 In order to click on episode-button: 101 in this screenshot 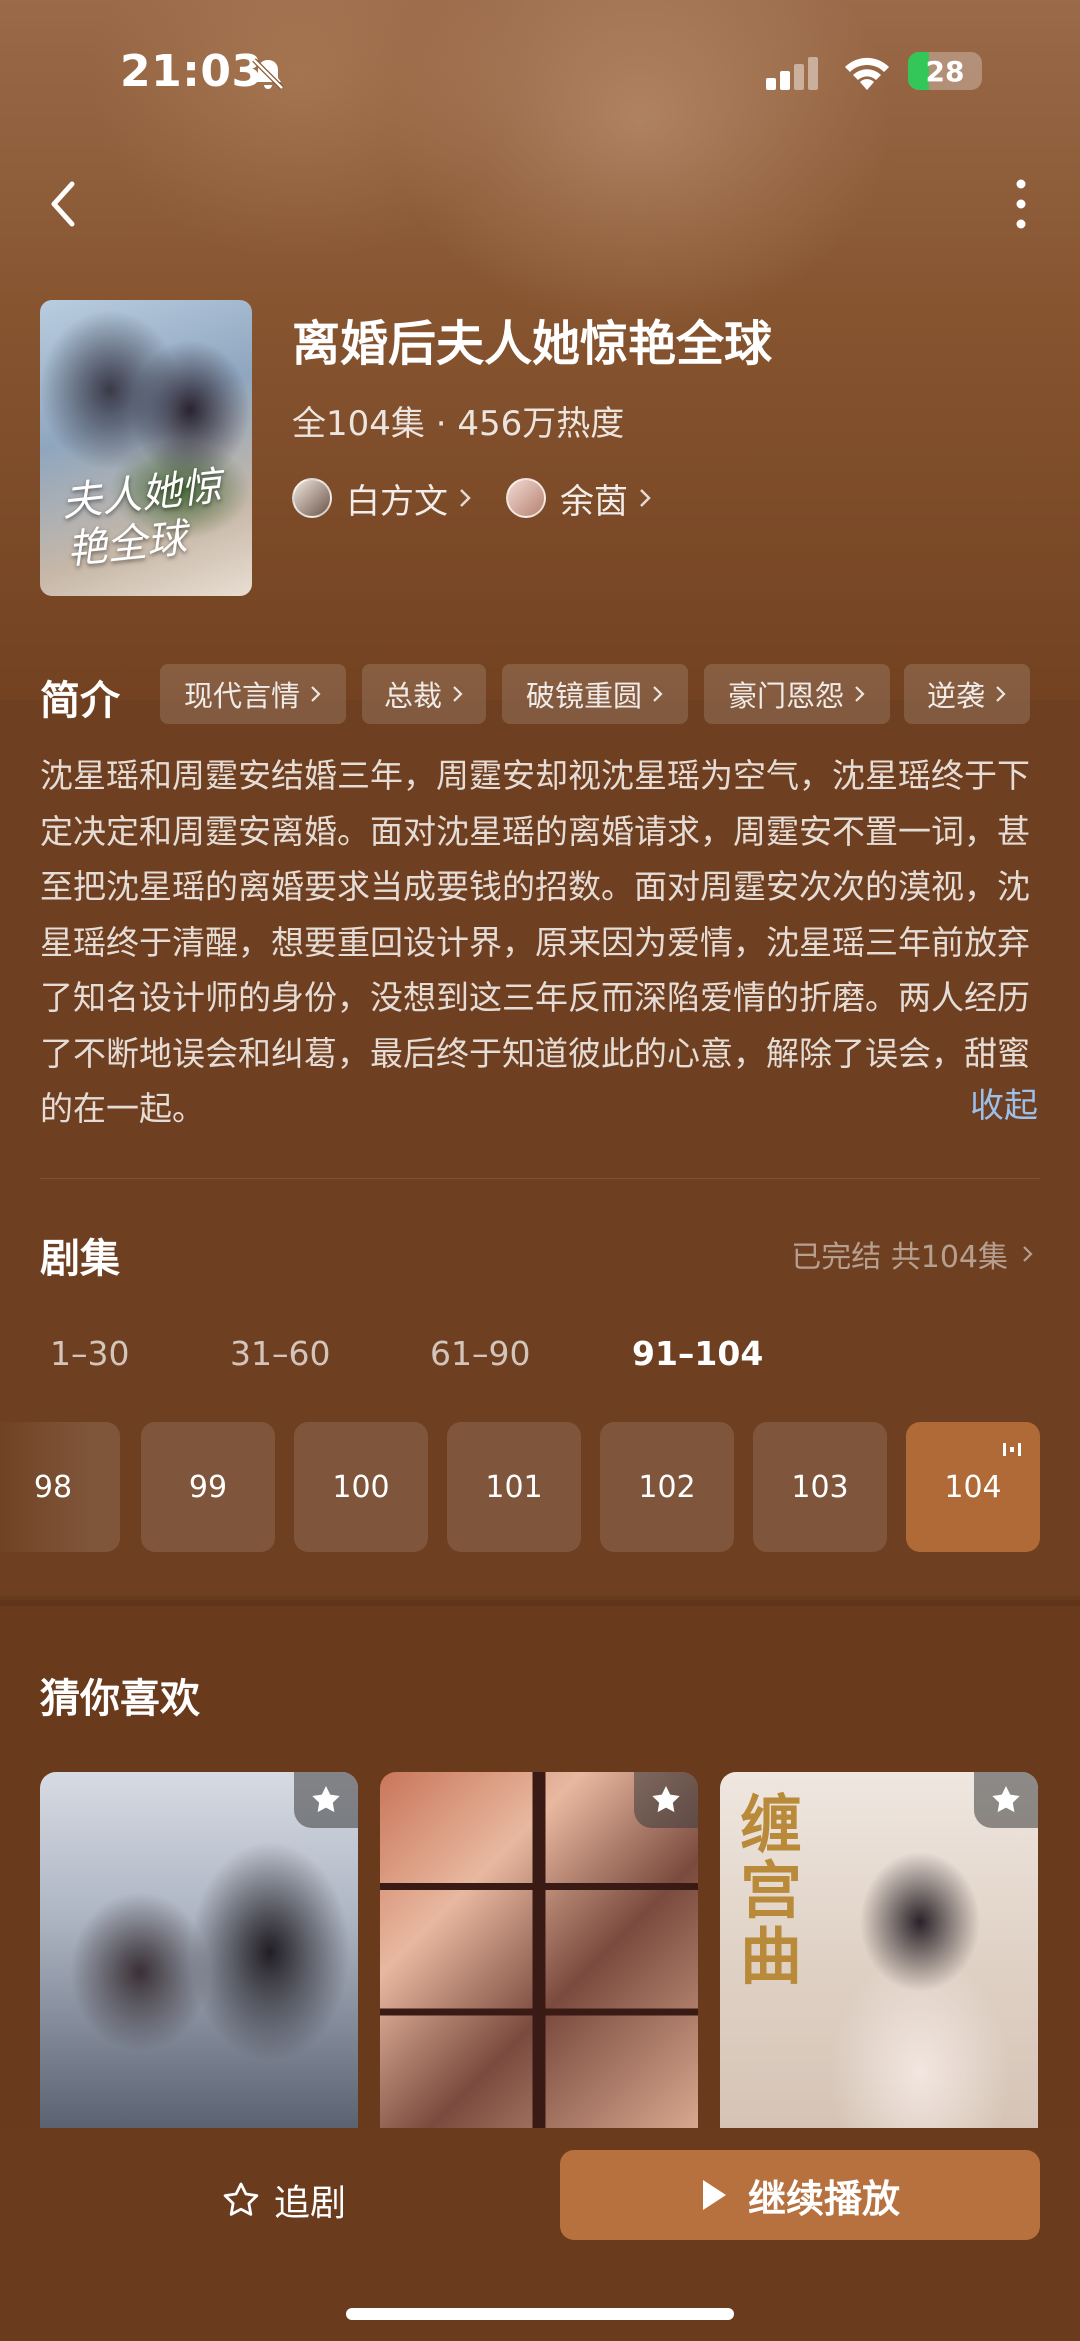, I will do `click(514, 1487)`.